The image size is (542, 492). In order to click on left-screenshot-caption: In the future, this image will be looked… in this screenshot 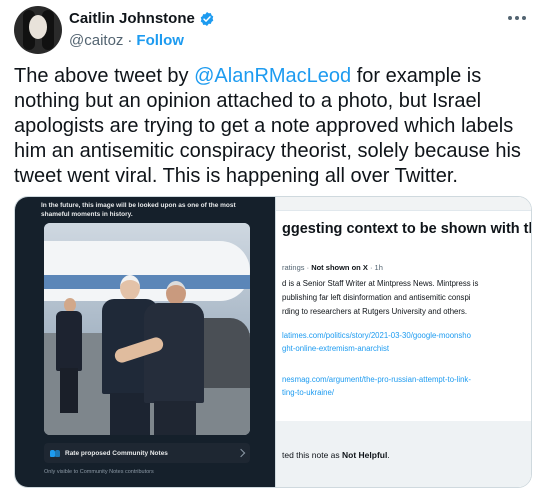, I will do `click(138, 210)`.